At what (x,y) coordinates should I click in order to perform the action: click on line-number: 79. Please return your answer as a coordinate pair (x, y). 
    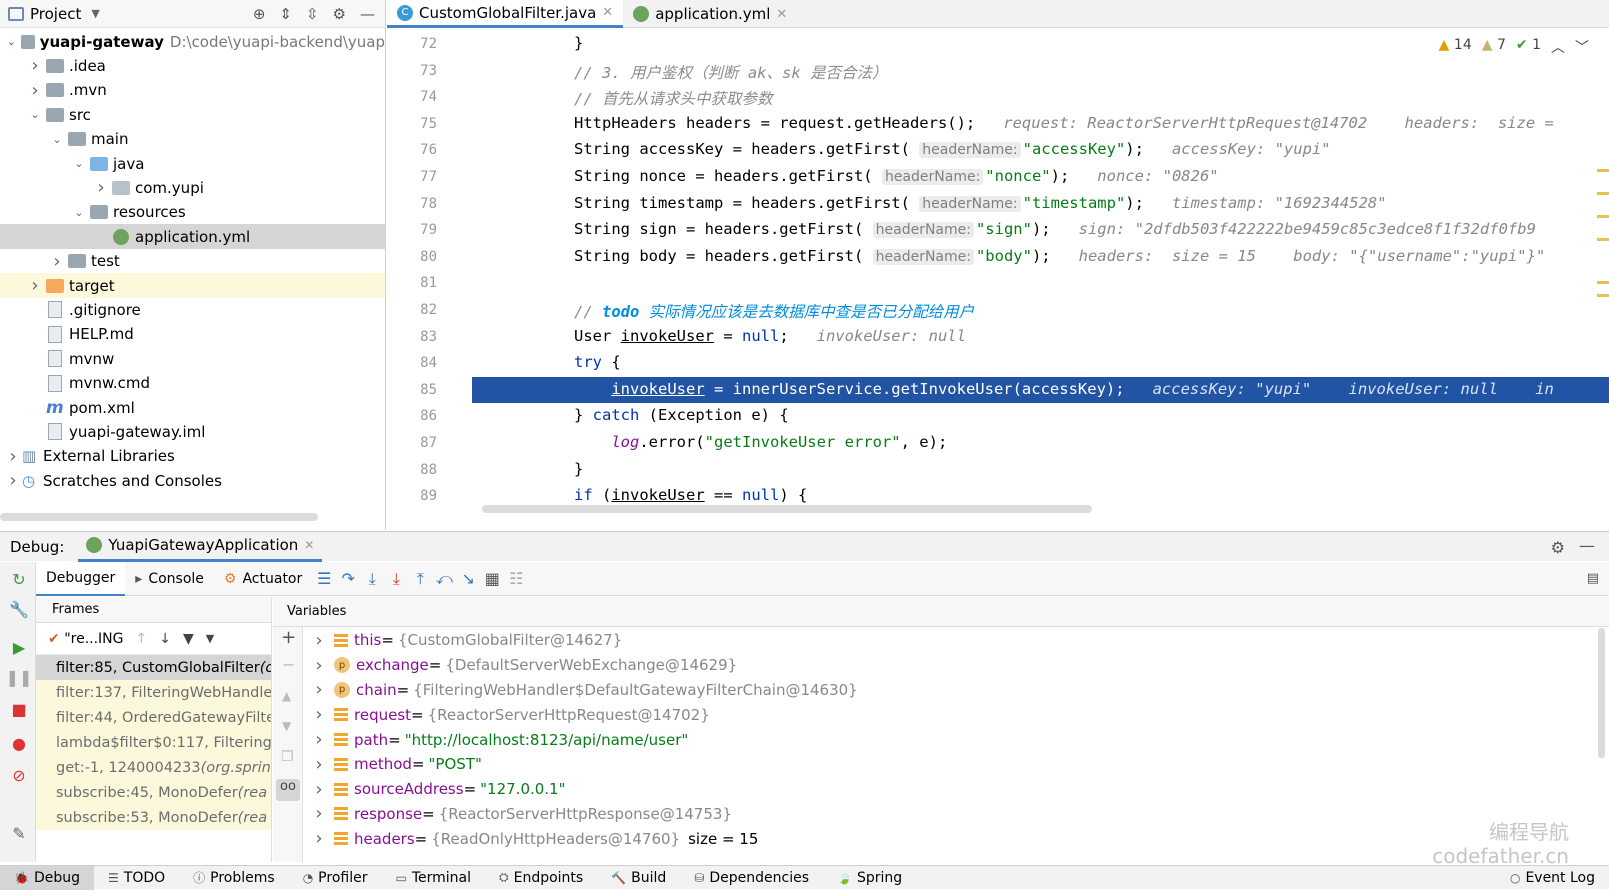
    Looking at the image, I should click on (412, 230).